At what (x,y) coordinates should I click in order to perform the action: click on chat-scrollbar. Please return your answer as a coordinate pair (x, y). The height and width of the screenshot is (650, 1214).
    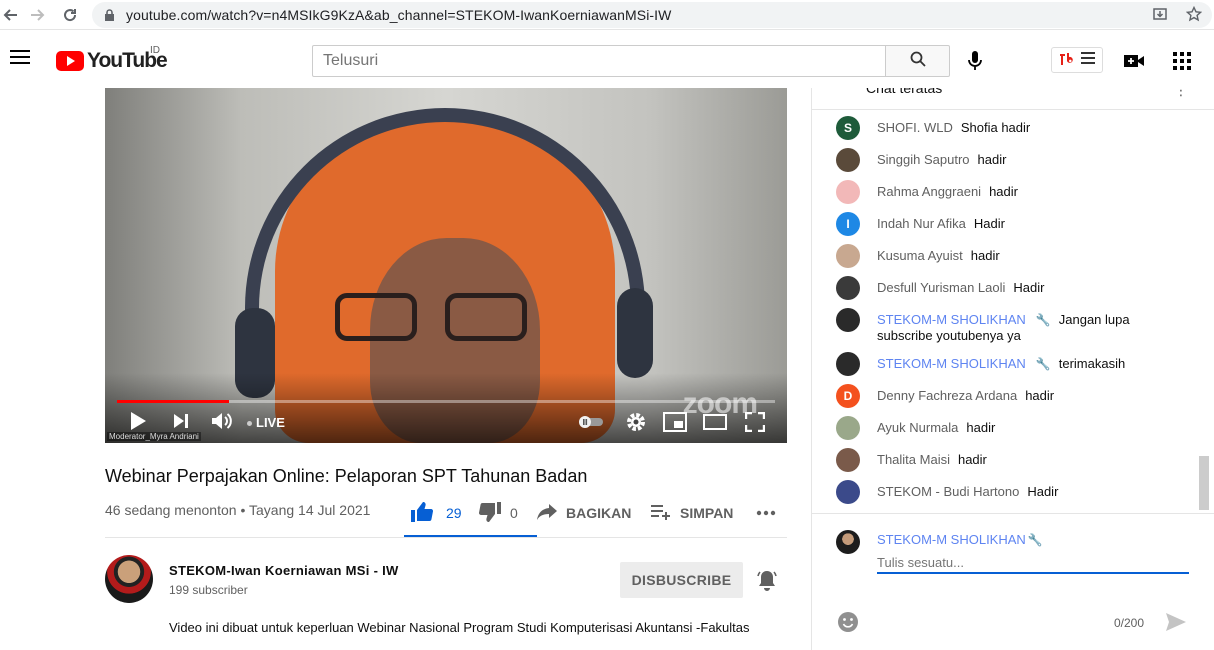
    Looking at the image, I should click on (1204, 312).